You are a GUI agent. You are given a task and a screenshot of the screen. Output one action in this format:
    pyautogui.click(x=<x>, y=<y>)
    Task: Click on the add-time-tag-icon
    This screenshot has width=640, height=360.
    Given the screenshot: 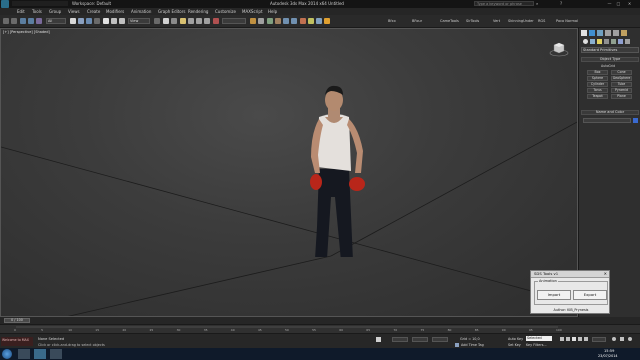 What is the action you would take?
    pyautogui.click(x=457, y=345)
    